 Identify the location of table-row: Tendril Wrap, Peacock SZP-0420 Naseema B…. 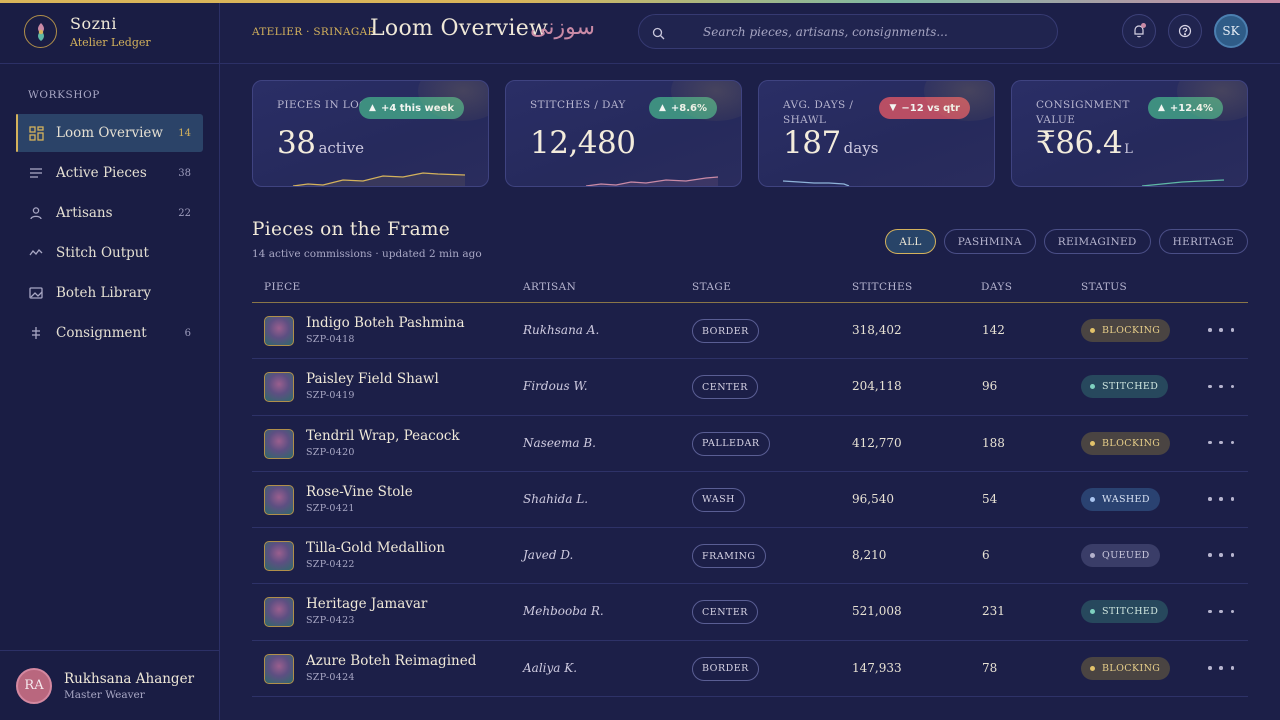
(750, 444).